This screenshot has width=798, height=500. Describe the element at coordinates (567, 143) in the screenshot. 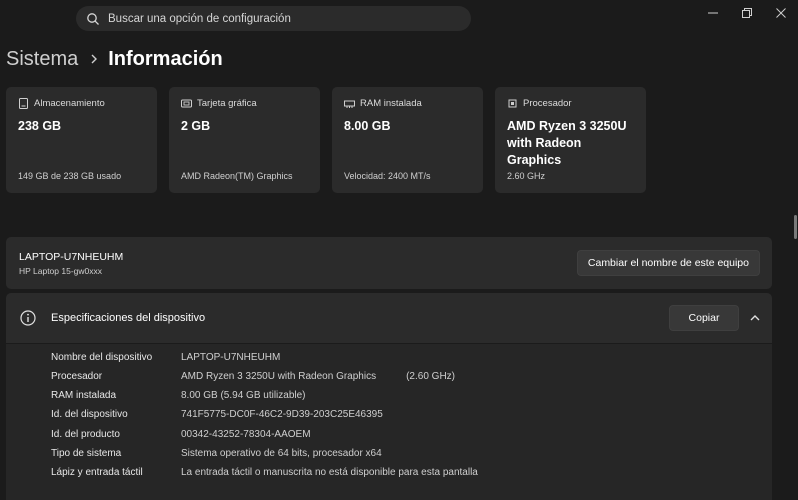

I see `cpu-value: AMD Ryzen 3 3250U with Radeon Graphics` at that location.